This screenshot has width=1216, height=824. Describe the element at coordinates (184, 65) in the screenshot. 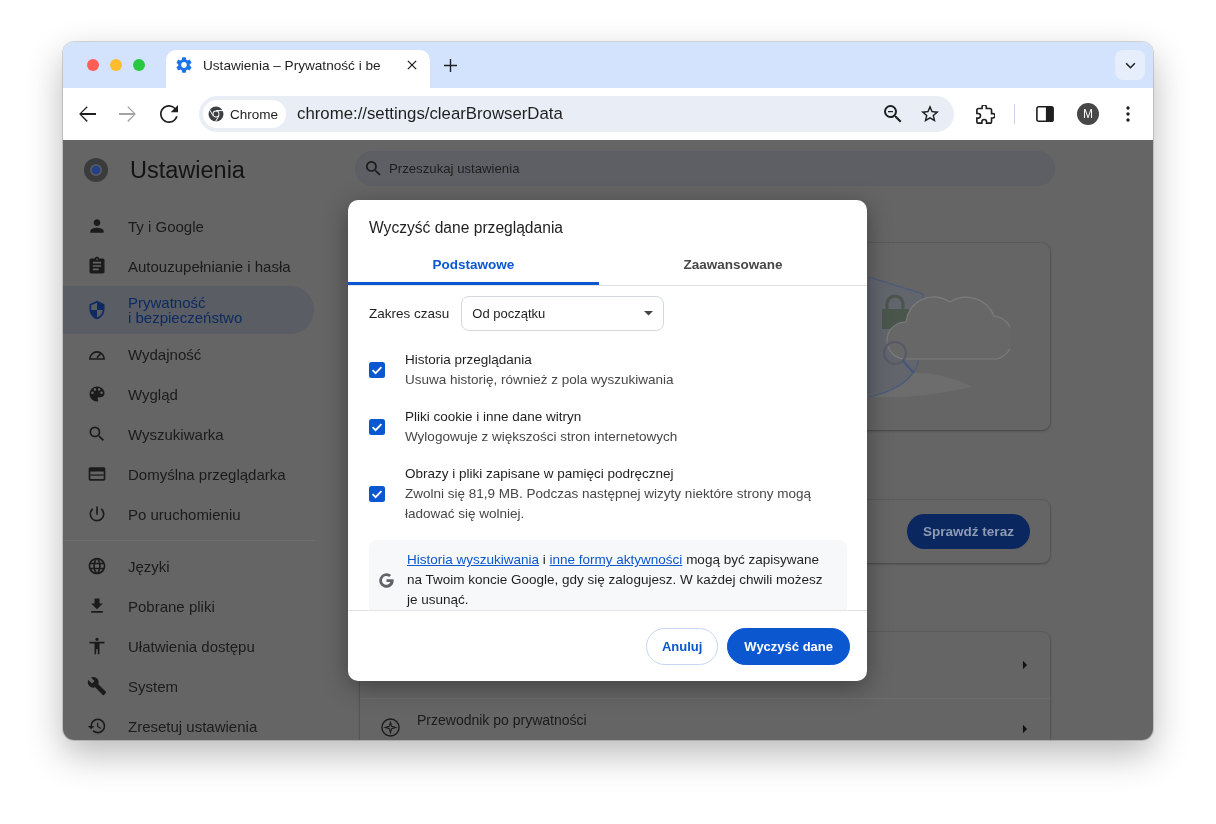

I see `gear-icon` at that location.